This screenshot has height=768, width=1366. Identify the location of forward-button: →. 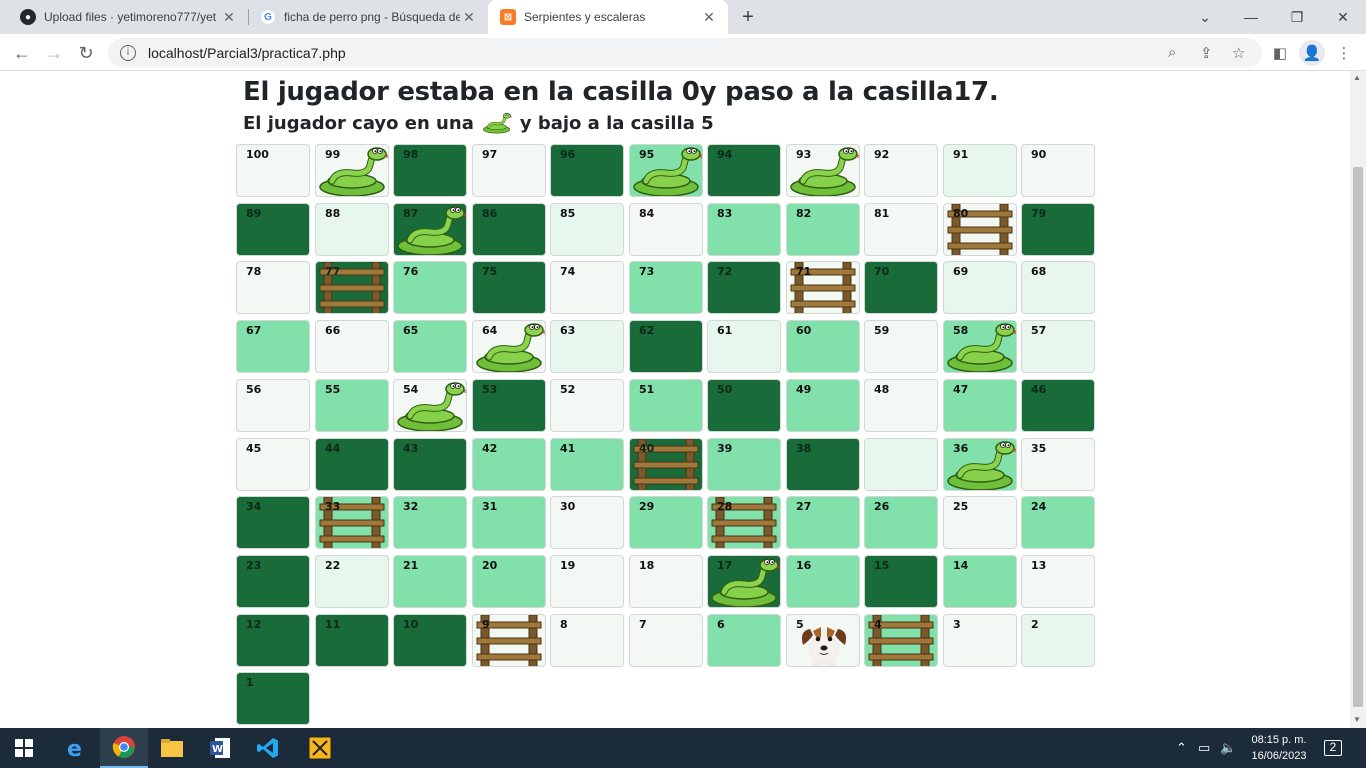
(54, 53).